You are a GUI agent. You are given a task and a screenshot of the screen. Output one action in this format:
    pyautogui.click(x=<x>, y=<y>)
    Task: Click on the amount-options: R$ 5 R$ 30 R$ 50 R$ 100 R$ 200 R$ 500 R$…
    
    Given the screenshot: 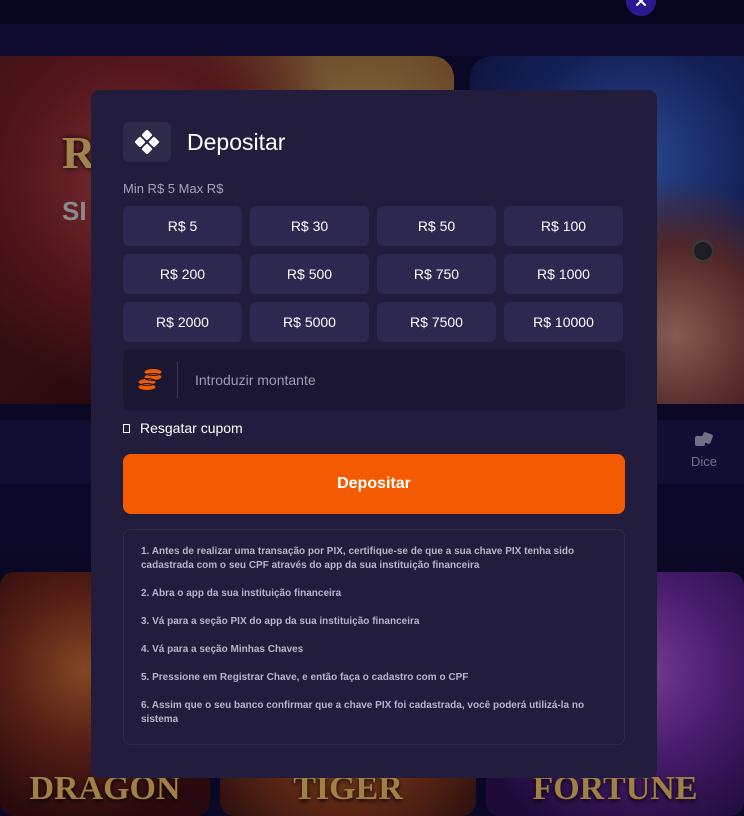 What is the action you would take?
    pyautogui.click(x=374, y=274)
    